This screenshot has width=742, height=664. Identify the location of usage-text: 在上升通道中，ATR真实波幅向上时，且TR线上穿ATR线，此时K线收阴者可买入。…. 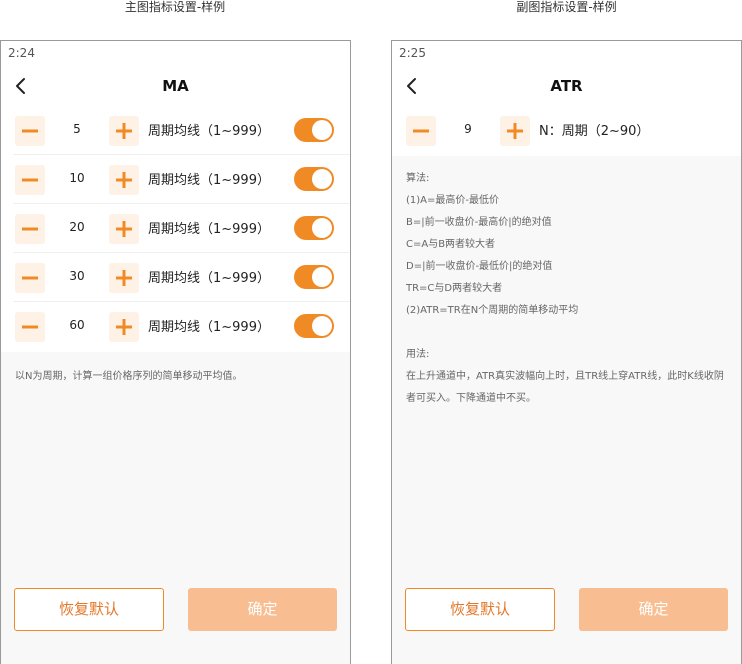
(565, 387).